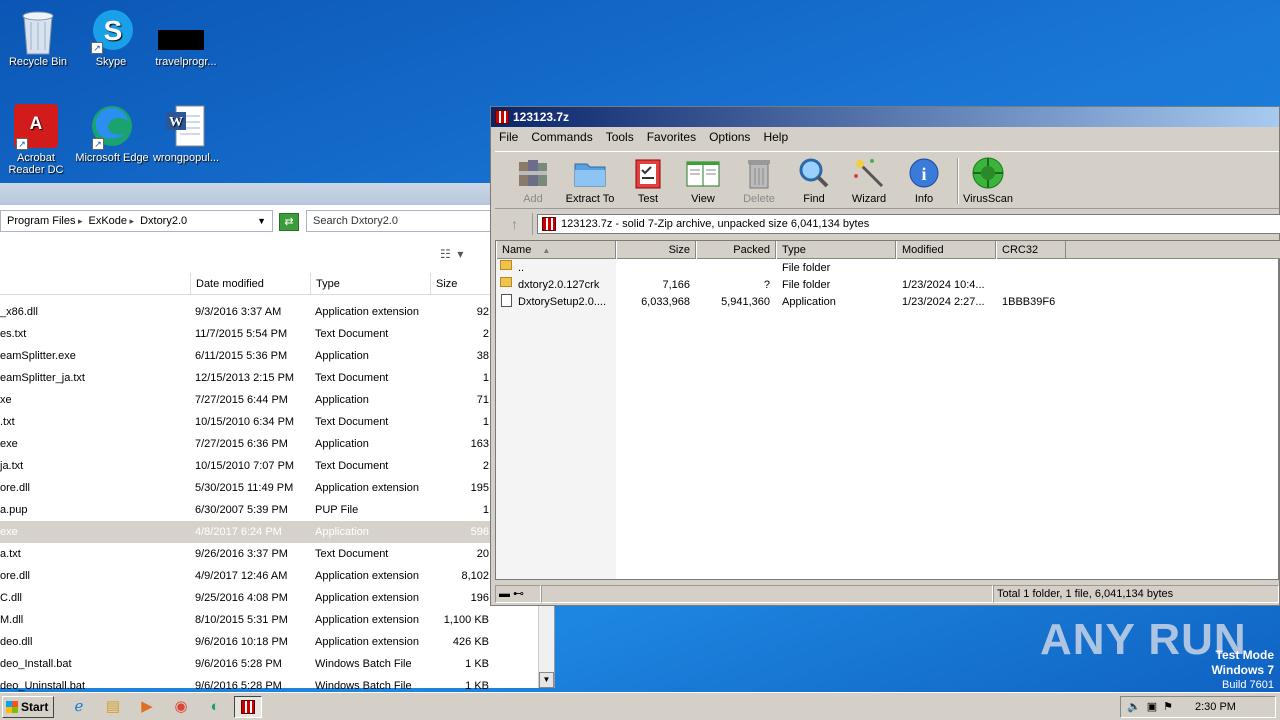 This screenshot has width=1280, height=720. I want to click on file-explorer-icon: ▤, so click(113, 707).